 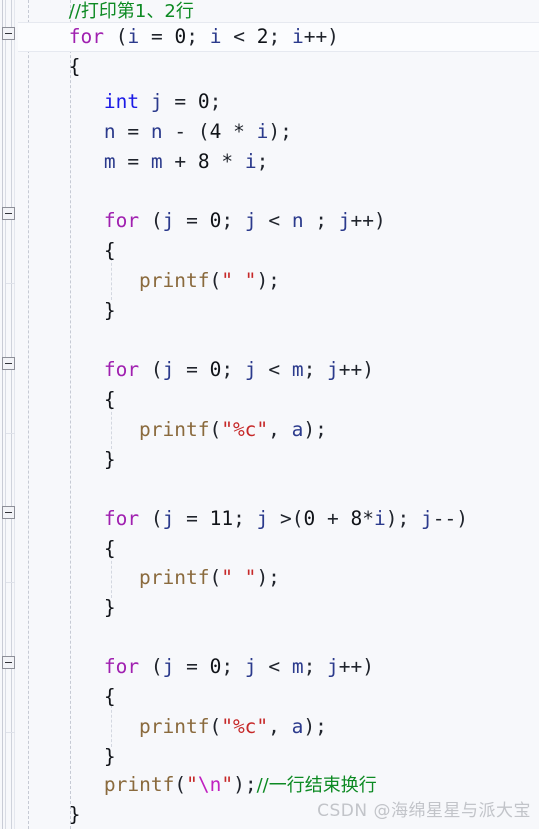 What do you see at coordinates (239, 577) in the screenshot?
I see `code-token: " "` at bounding box center [239, 577].